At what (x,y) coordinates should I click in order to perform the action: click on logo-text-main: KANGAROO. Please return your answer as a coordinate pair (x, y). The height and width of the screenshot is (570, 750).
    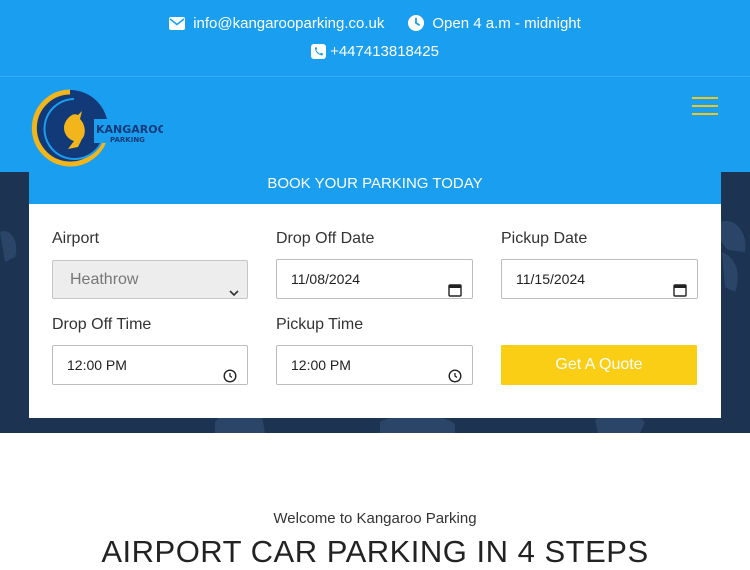
    Looking at the image, I should click on (129, 129).